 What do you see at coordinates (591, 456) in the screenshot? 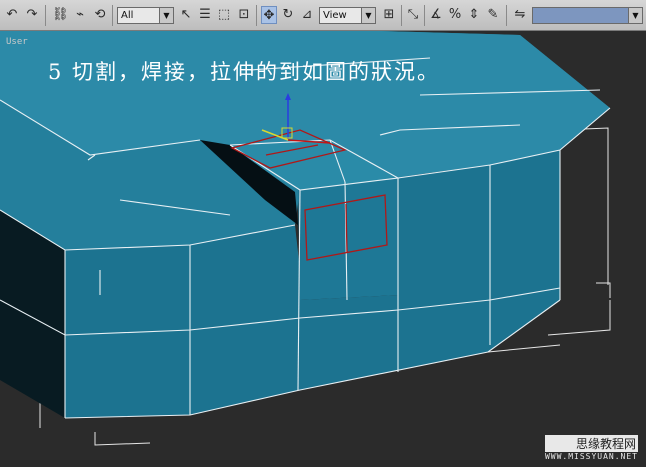
I see `watermark-url: WWW.MISSYUAN.NET` at bounding box center [591, 456].